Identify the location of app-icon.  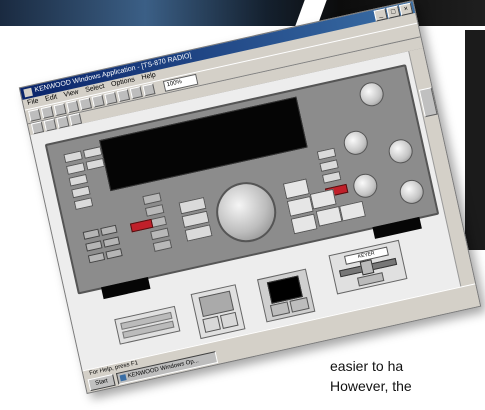
(28, 92).